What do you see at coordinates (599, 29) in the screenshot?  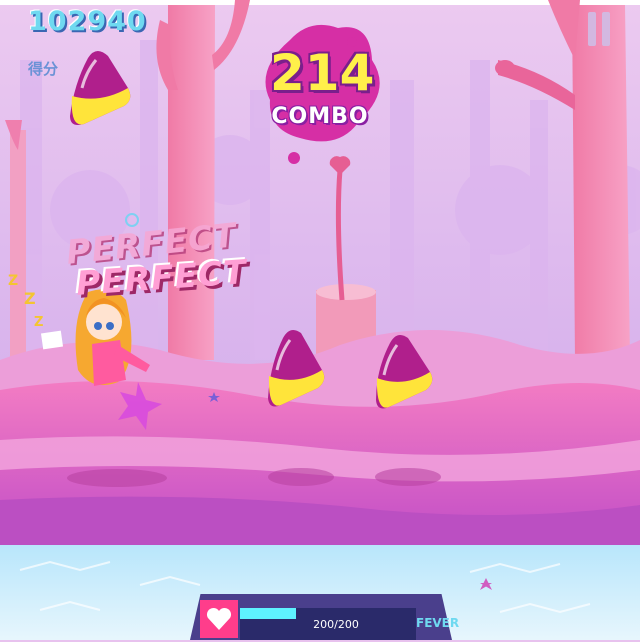 I see `pause-icon` at bounding box center [599, 29].